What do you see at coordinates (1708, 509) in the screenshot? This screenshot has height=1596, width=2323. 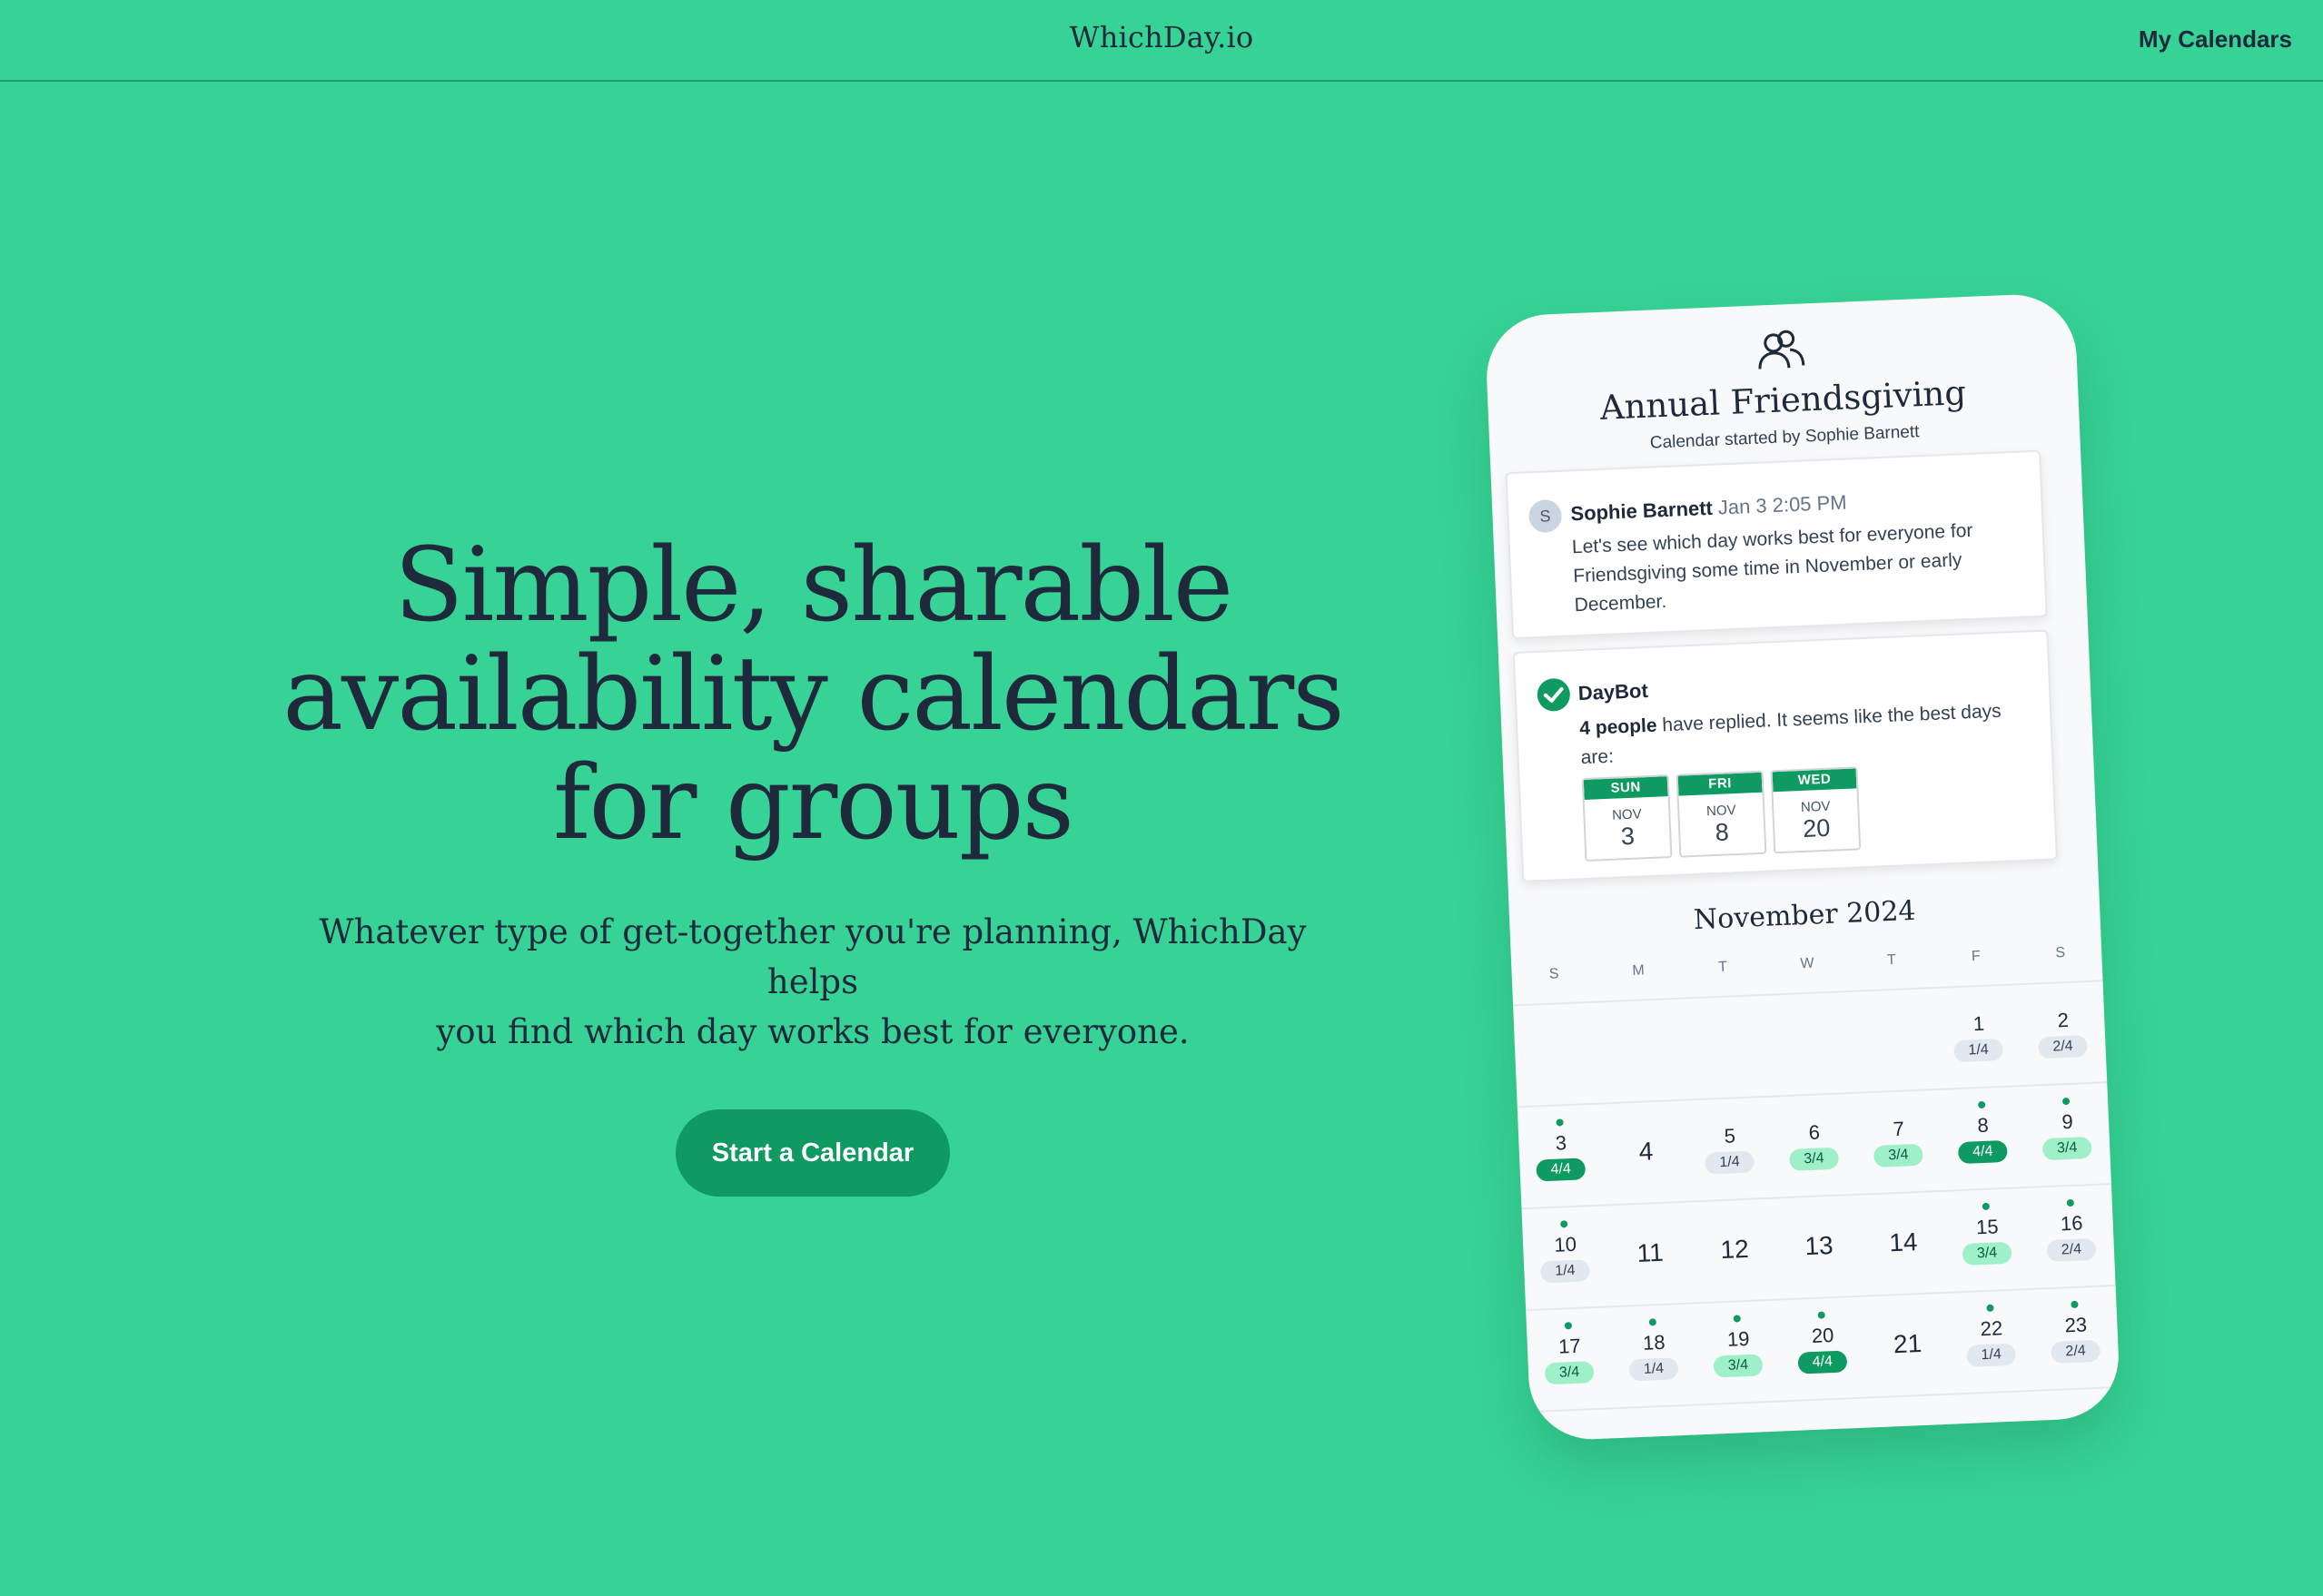 I see `message-header: Sophie Barnett Jan 3 2:05 PM` at bounding box center [1708, 509].